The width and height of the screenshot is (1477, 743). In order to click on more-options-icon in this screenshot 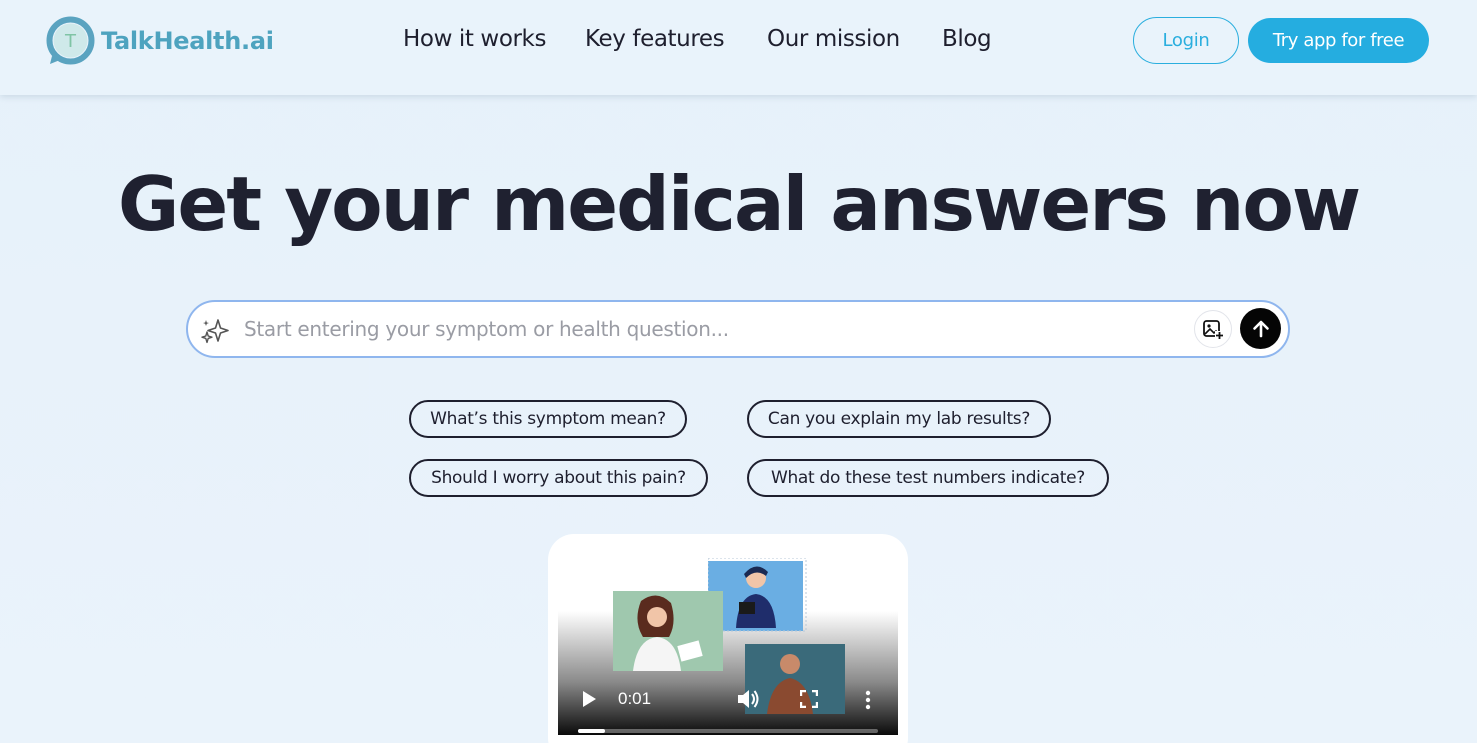, I will do `click(868, 700)`.